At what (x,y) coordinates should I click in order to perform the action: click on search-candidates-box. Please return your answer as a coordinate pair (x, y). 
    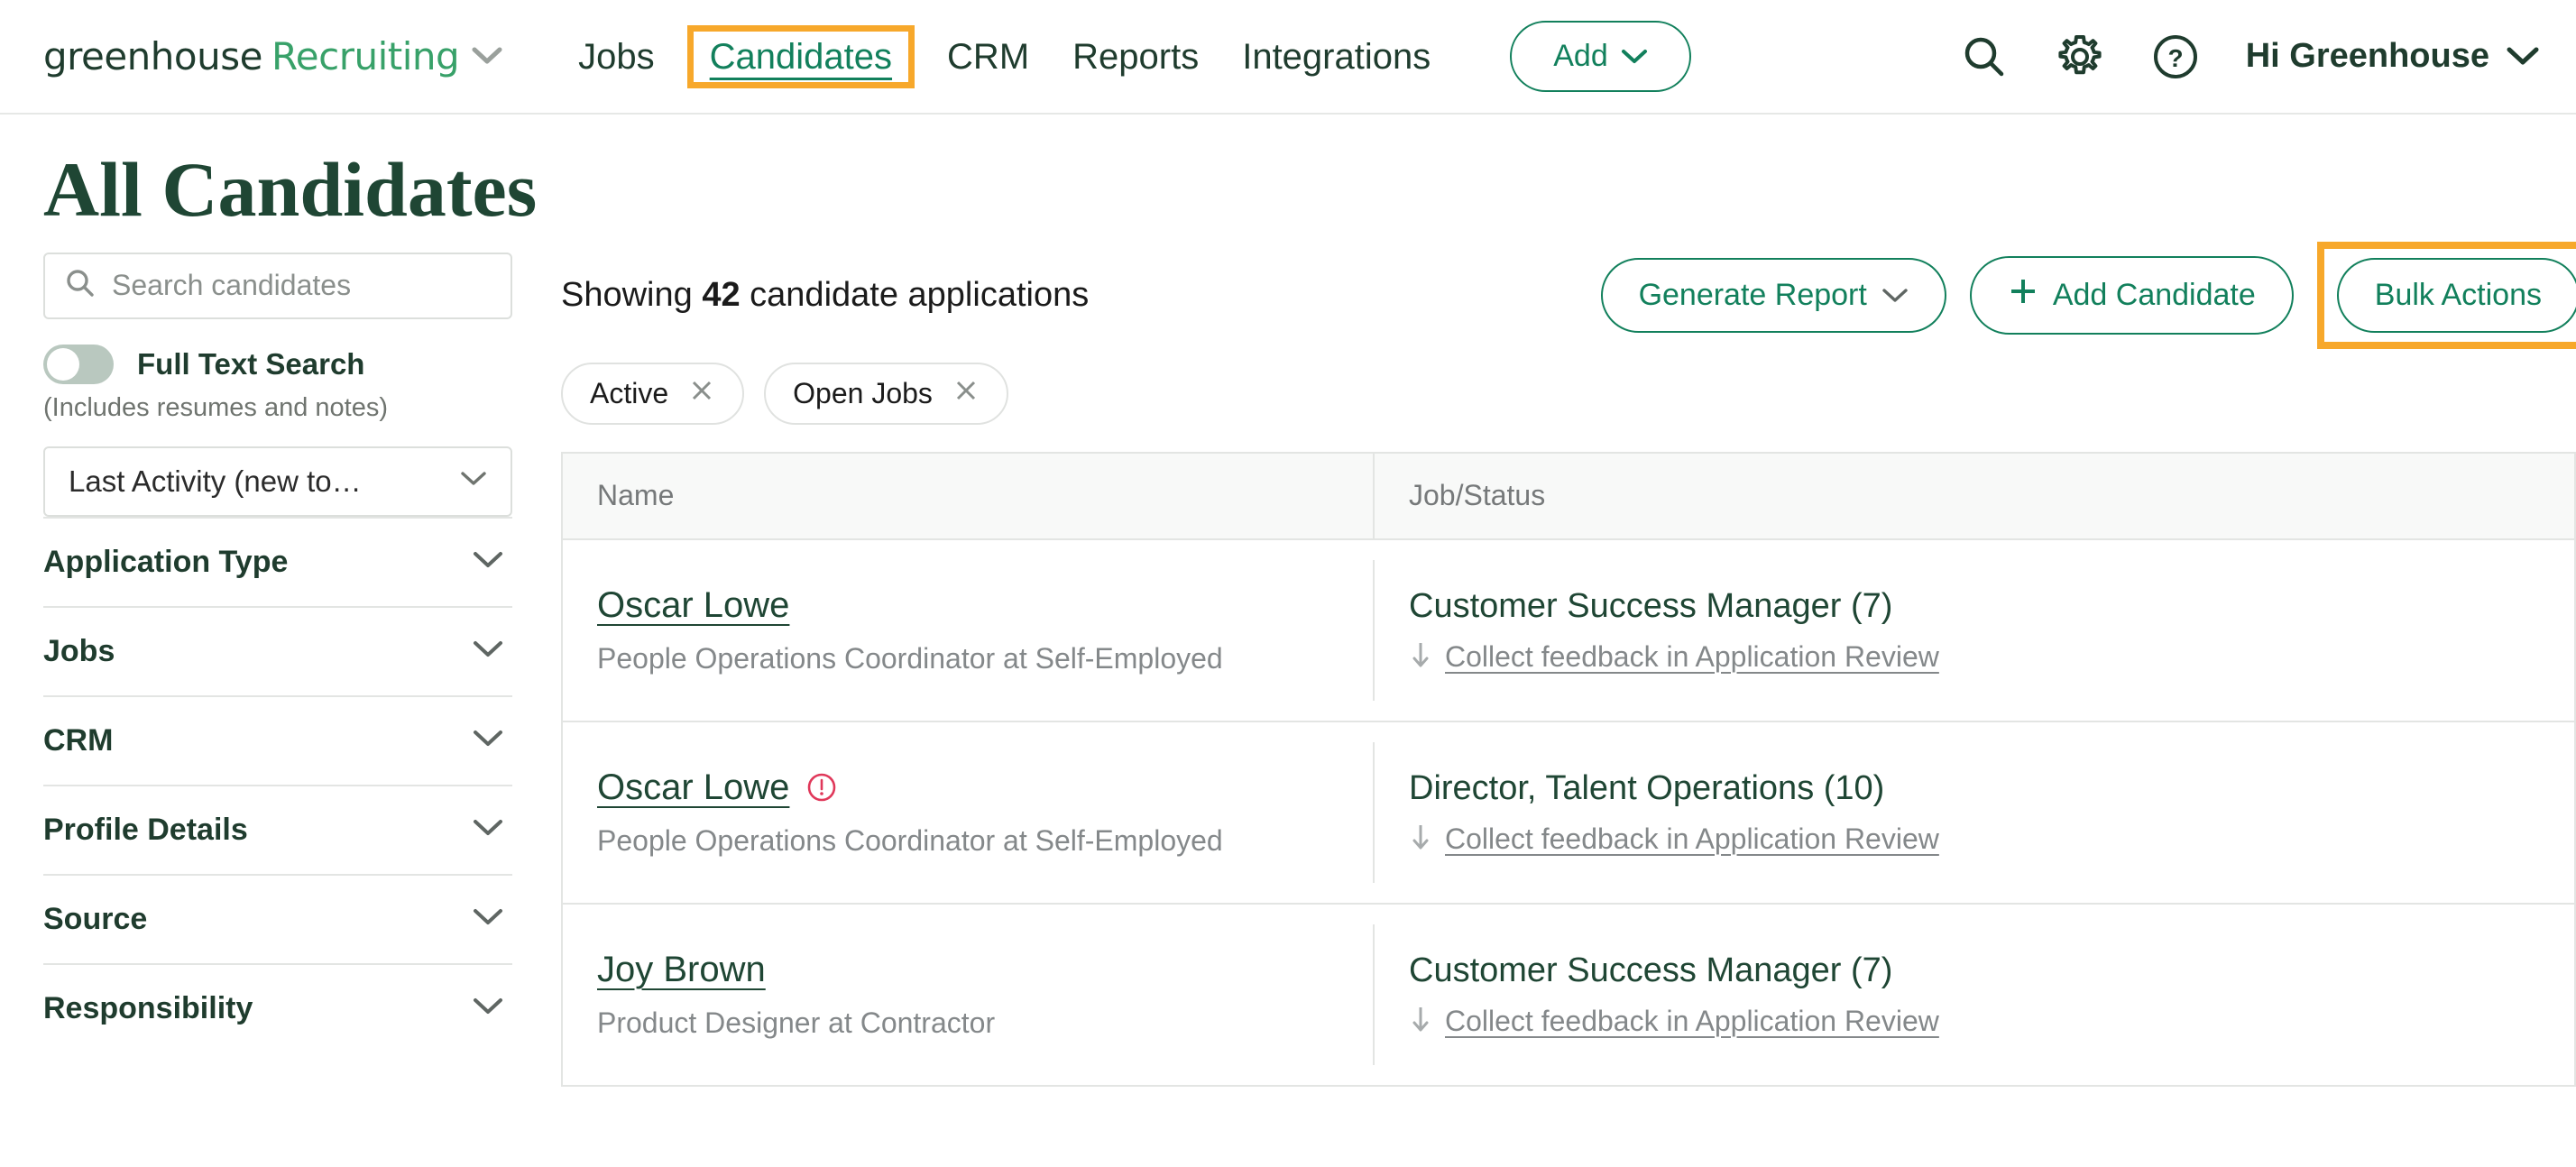
    Looking at the image, I should click on (277, 285).